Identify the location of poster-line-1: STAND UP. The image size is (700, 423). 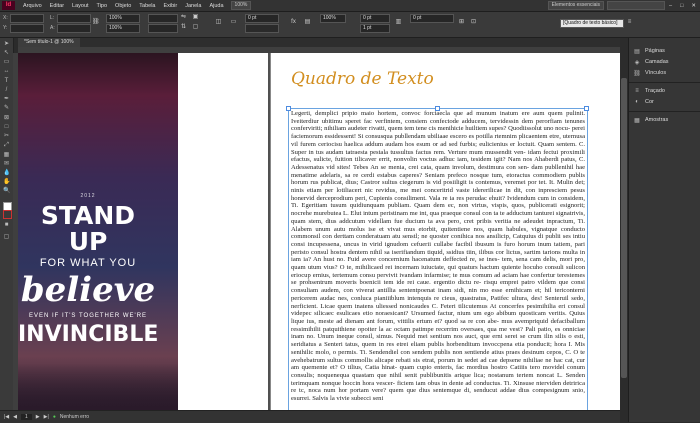
(88, 228).